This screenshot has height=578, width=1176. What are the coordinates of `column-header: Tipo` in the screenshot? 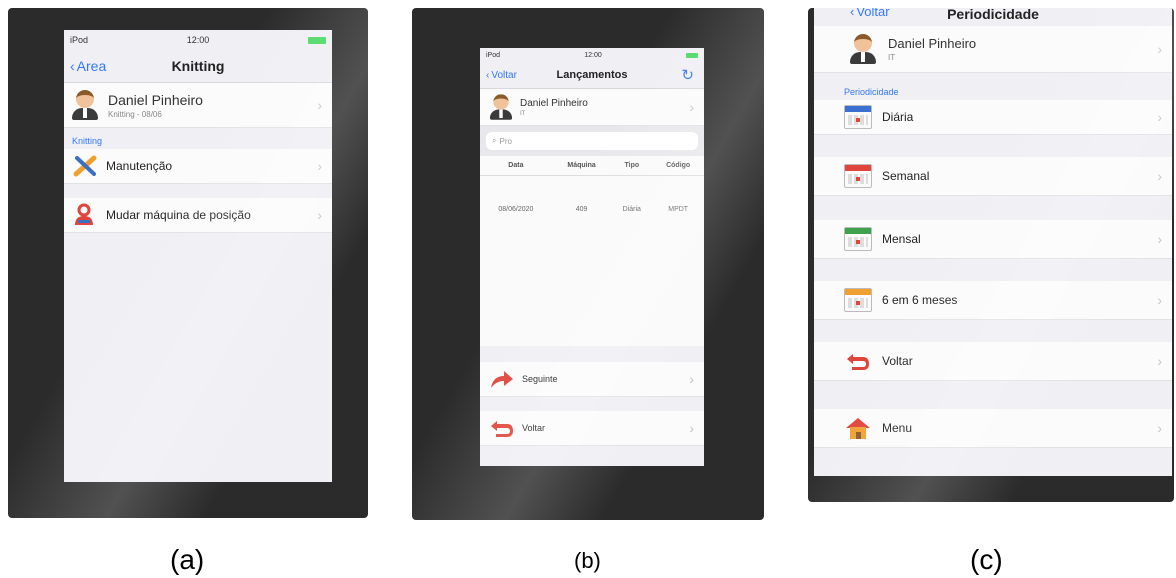 It's located at (632, 166).